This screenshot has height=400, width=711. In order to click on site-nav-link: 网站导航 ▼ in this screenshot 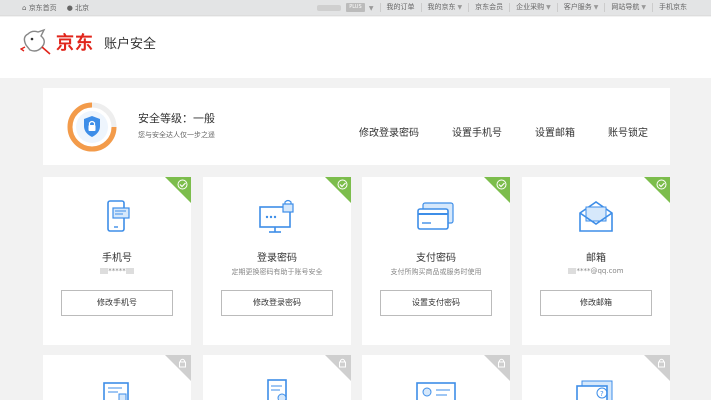, I will do `click(628, 8)`.